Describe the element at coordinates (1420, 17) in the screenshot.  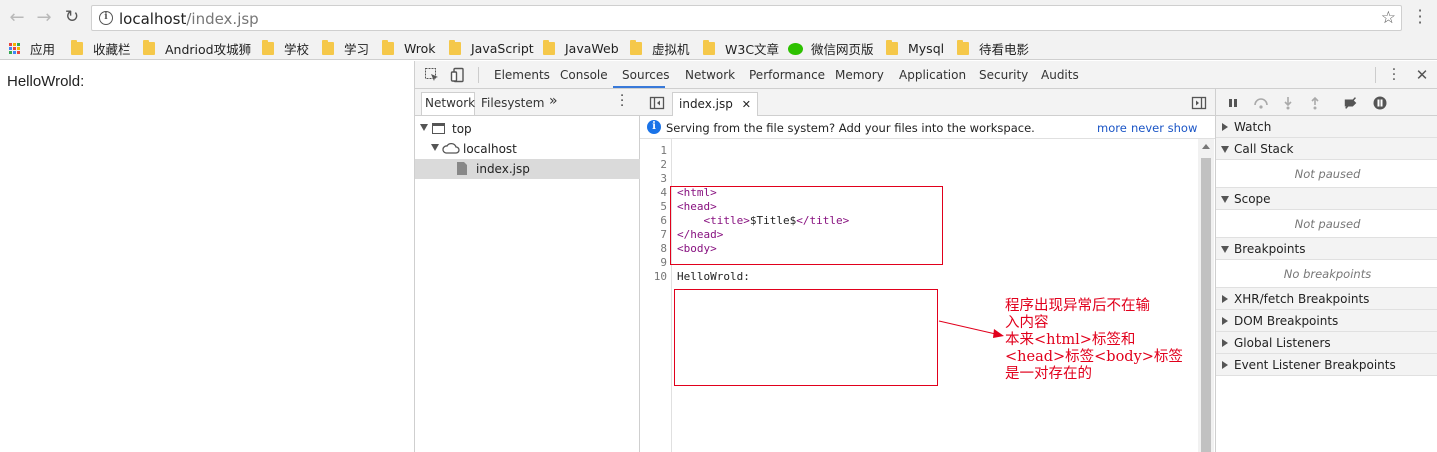
I see `browser-menu-icon: · · ·` at that location.